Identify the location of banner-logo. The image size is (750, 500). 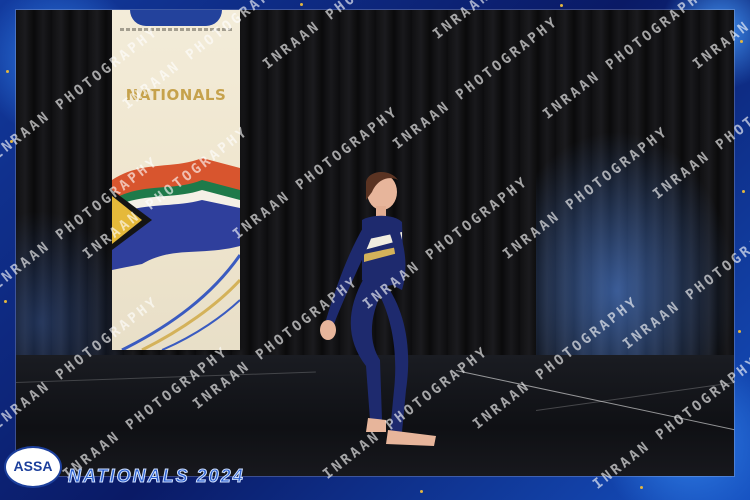
(176, 18).